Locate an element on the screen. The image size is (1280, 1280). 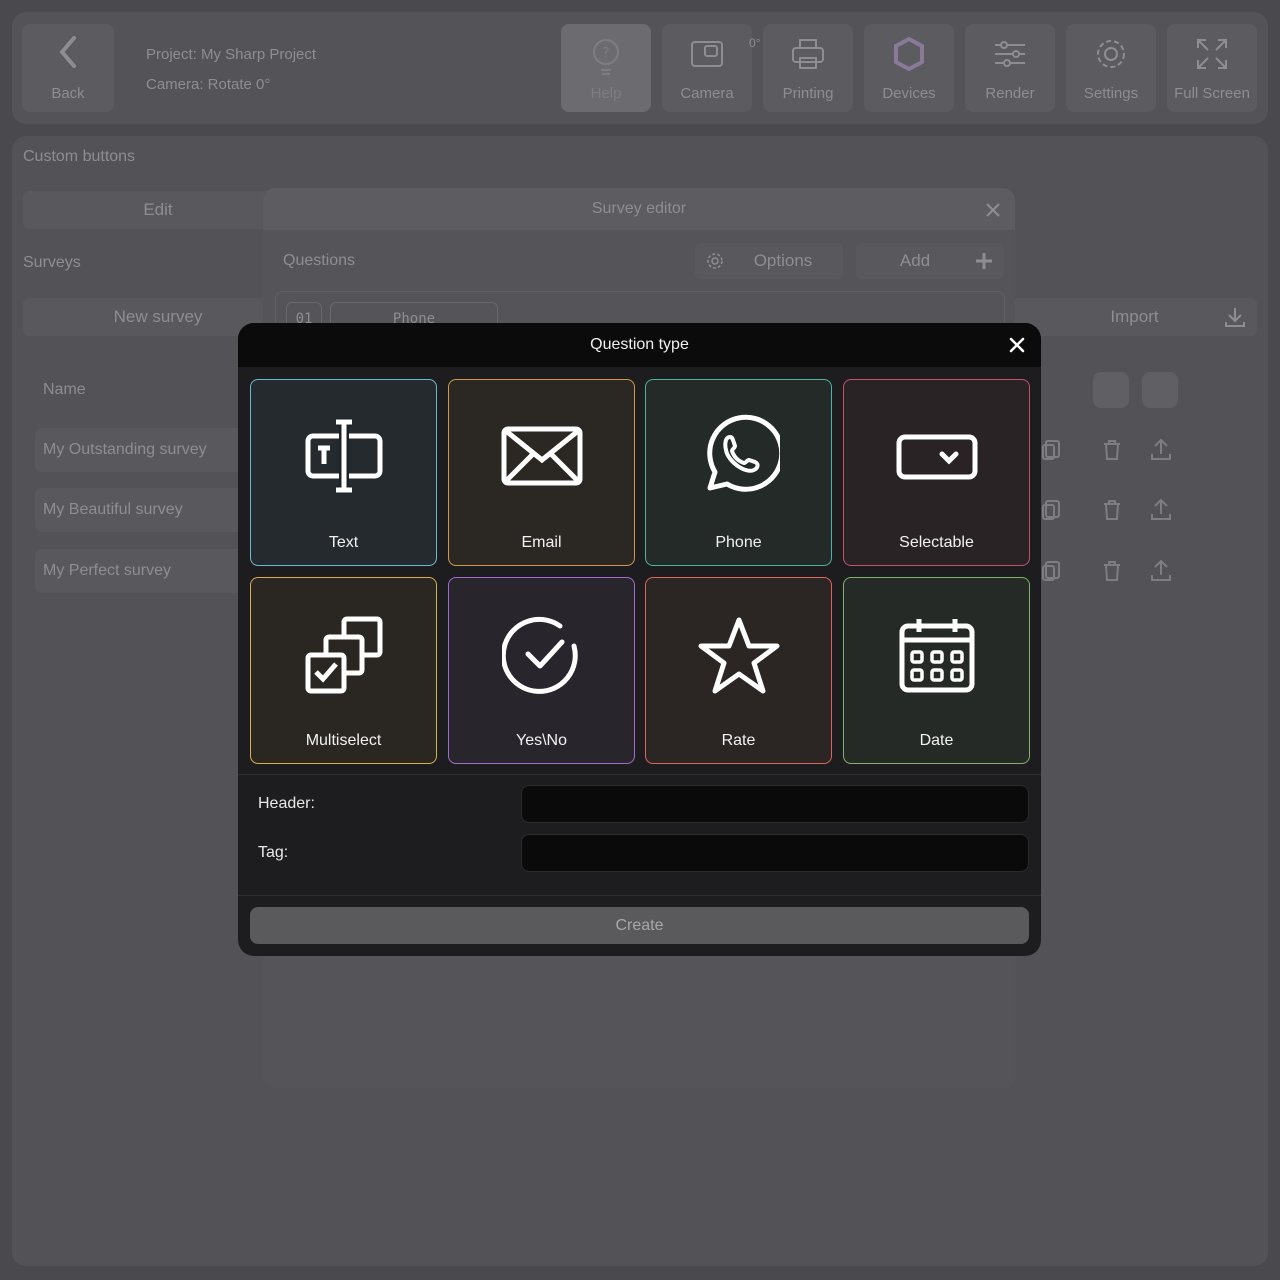
type-tile-date: Date is located at coordinates (936, 670).